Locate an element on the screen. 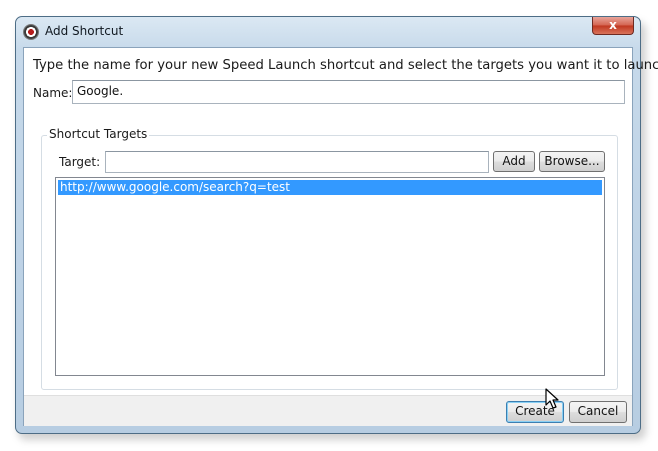 This screenshot has height=451, width=658. mouse-pointer-icon is located at coordinates (552, 398).